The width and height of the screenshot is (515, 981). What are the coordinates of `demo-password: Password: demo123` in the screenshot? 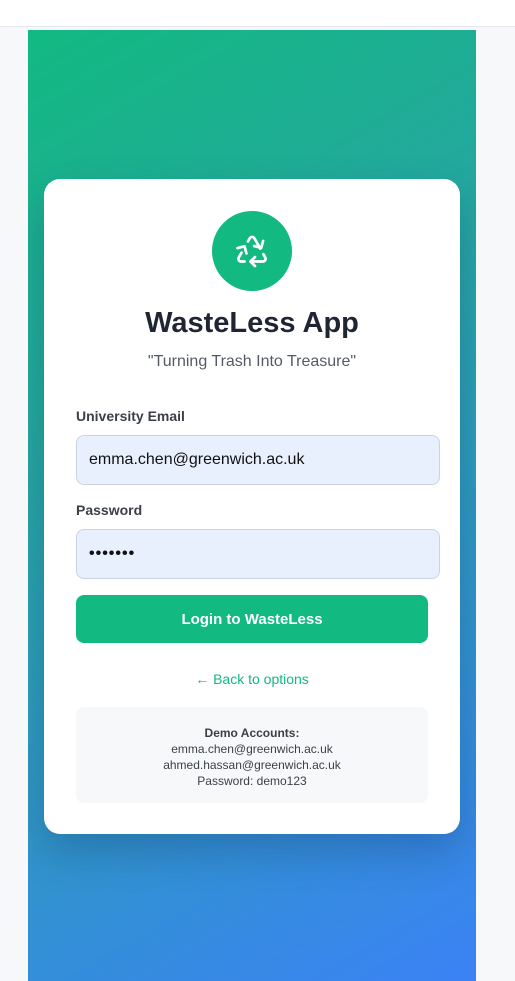 It's located at (252, 781).